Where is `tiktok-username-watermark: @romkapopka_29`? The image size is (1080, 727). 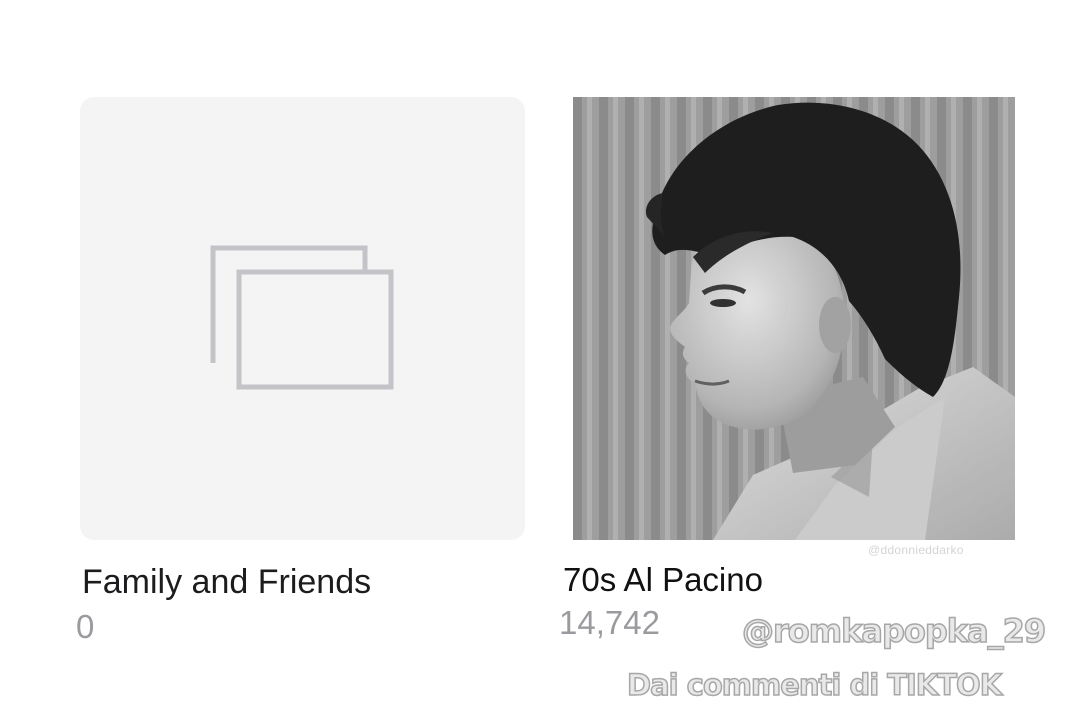 tiktok-username-watermark: @romkapopka_29 is located at coordinates (894, 631).